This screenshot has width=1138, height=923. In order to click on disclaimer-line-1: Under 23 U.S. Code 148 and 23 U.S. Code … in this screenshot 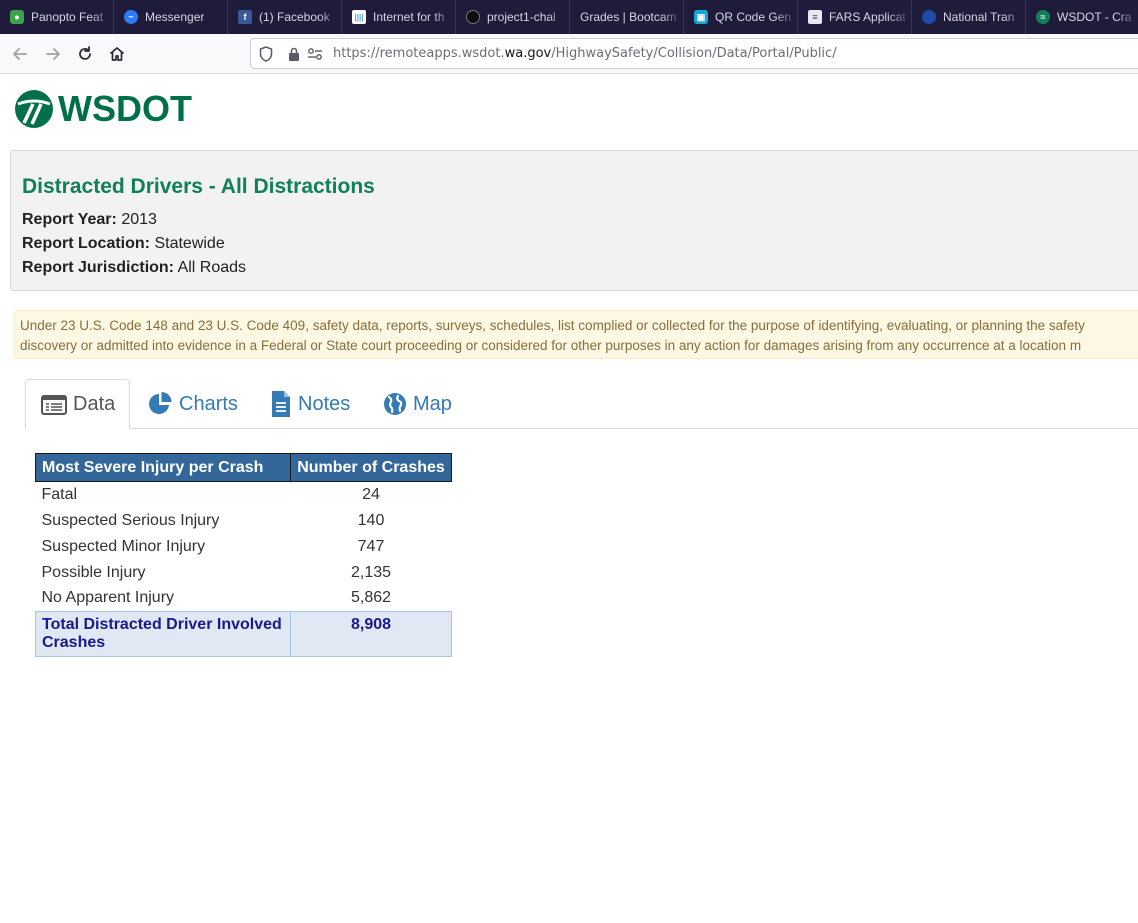, I will do `click(552, 325)`.